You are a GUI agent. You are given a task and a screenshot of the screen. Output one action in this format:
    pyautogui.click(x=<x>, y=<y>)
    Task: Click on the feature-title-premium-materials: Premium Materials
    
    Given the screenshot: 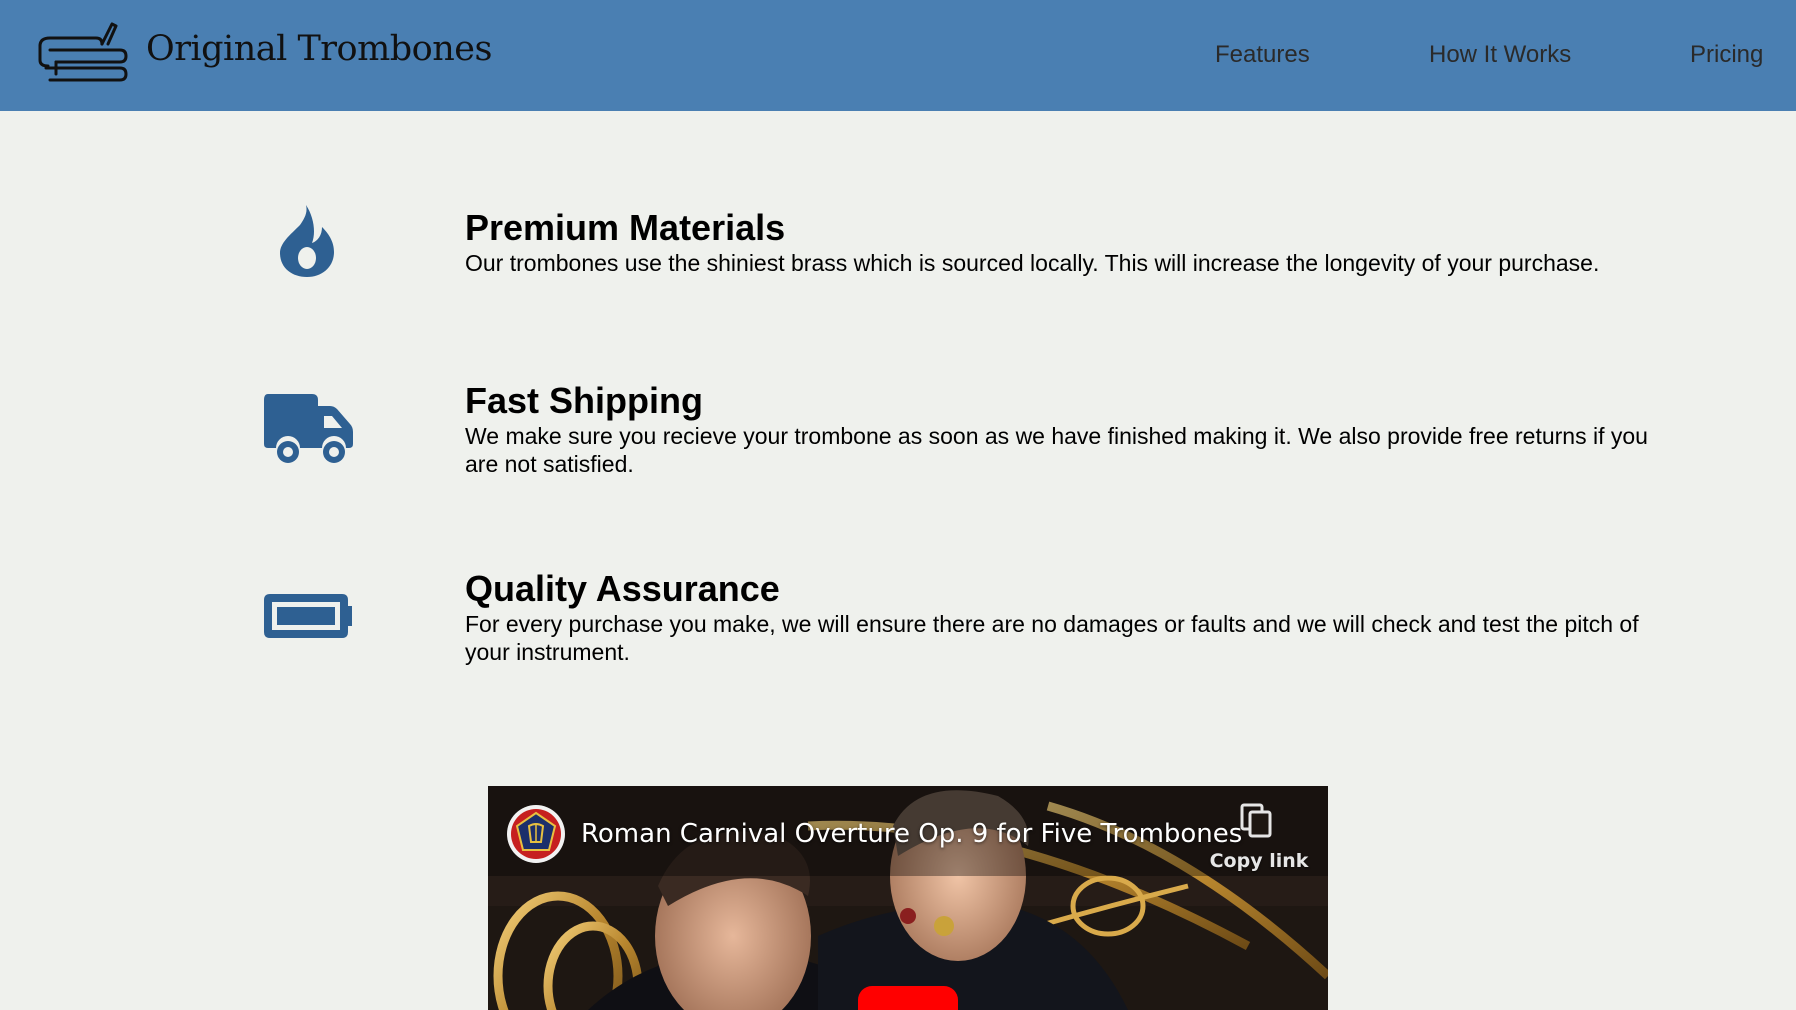 What is the action you would take?
    pyautogui.click(x=625, y=227)
    